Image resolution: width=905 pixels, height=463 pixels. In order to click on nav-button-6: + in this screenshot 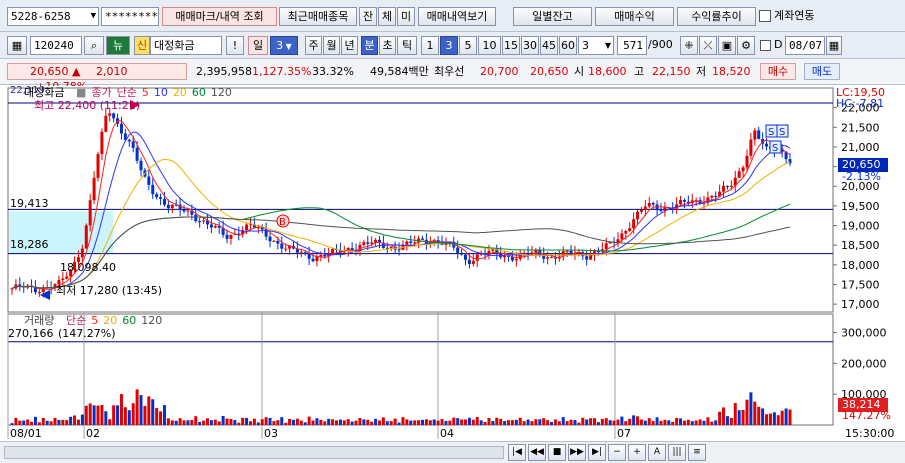, I will do `click(637, 452)`.